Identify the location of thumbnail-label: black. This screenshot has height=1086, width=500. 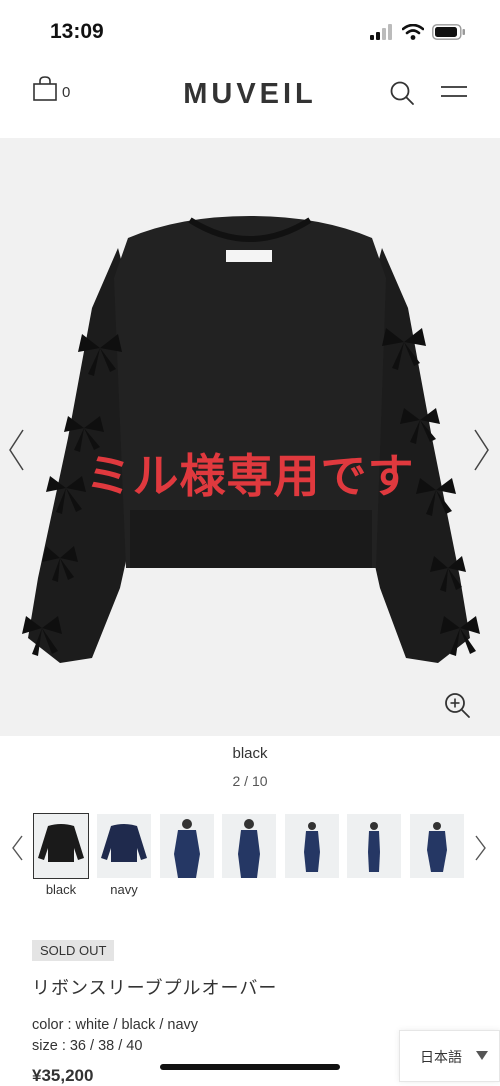
(61, 889).